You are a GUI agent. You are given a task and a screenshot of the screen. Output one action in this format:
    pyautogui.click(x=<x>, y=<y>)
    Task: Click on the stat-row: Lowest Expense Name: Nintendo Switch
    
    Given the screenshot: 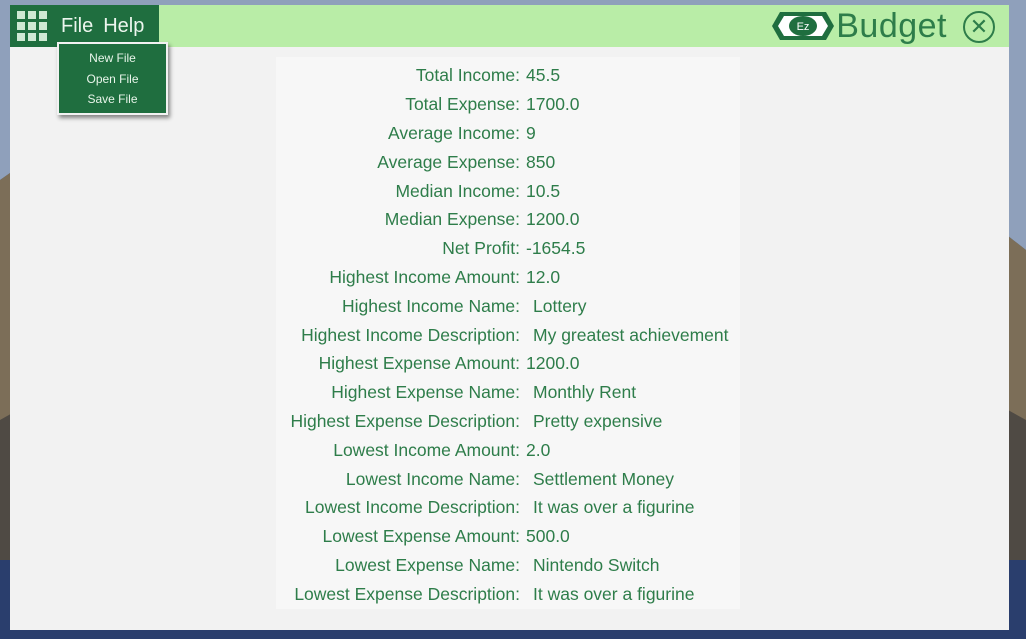 What is the action you would take?
    pyautogui.click(x=508, y=569)
    